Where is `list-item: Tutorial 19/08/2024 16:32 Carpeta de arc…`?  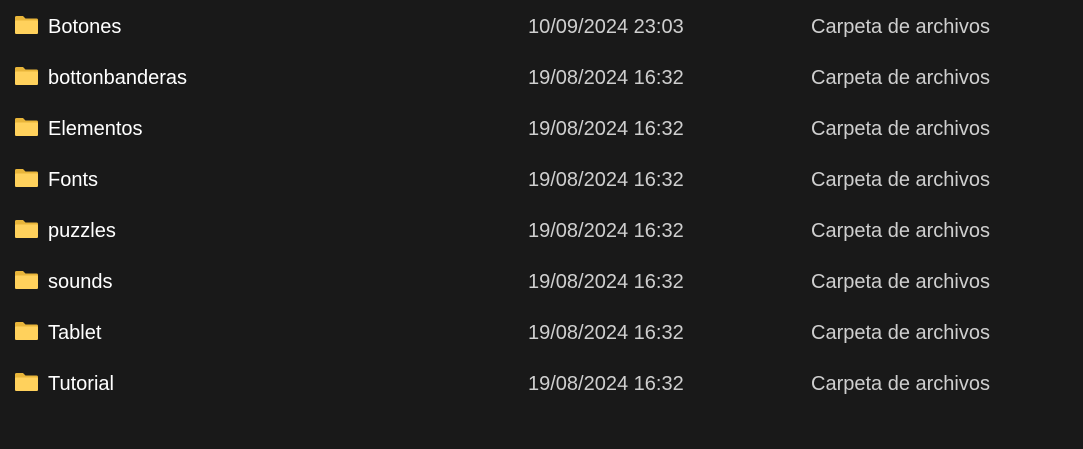
list-item: Tutorial 19/08/2024 16:32 Carpeta de arc… is located at coordinates (541, 384).